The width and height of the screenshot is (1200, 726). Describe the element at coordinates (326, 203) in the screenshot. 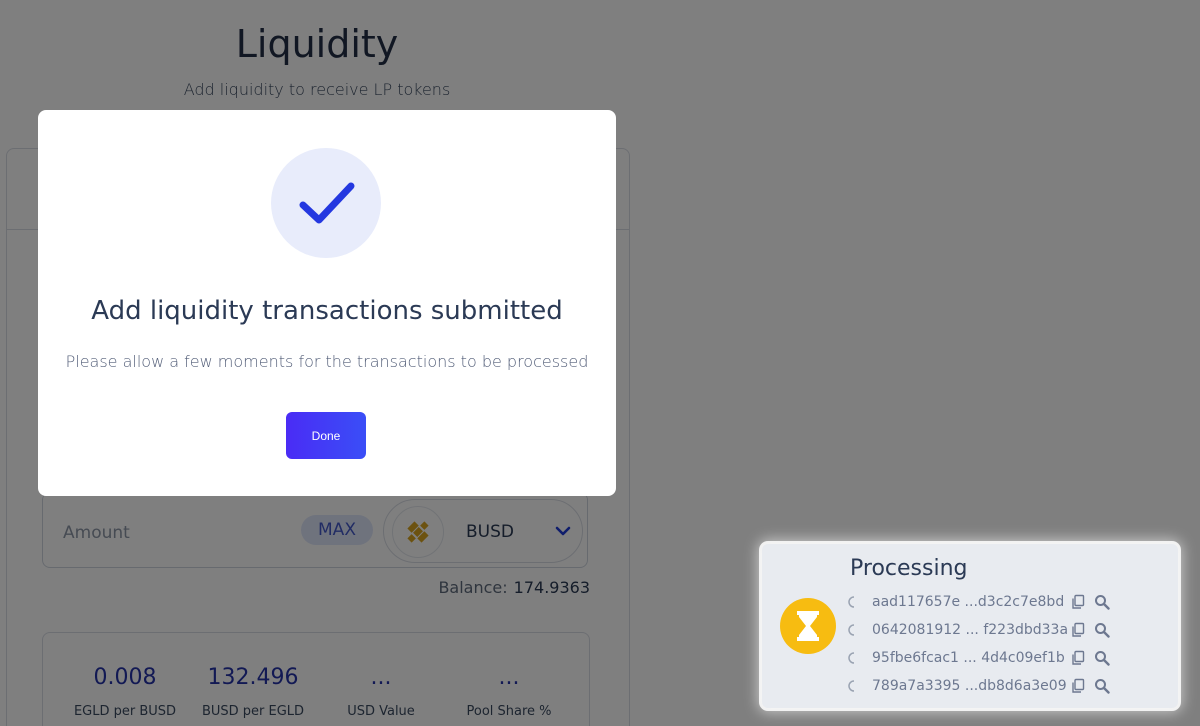

I see `checkmark-icon` at that location.